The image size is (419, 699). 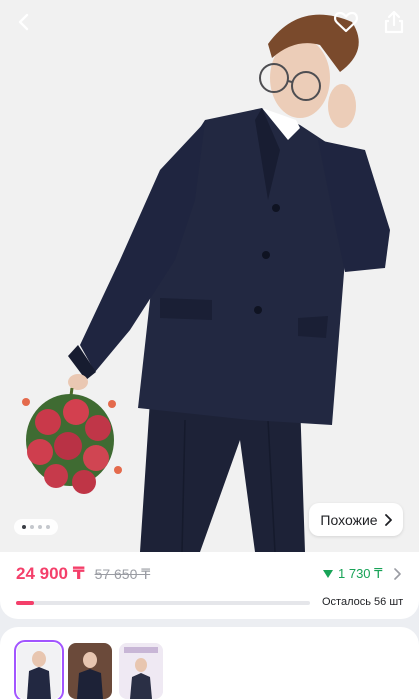 I want to click on similar-button: Похожие, so click(x=356, y=519).